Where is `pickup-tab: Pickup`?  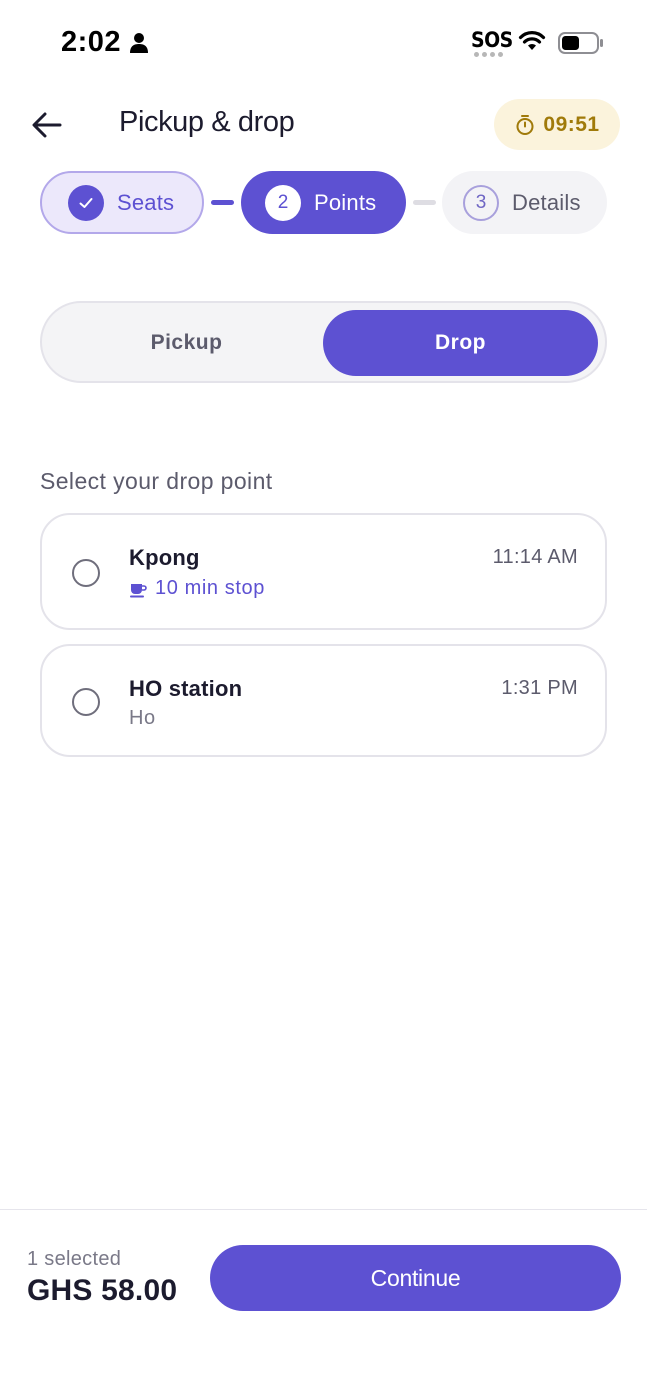
pickup-tab: Pickup is located at coordinates (186, 343).